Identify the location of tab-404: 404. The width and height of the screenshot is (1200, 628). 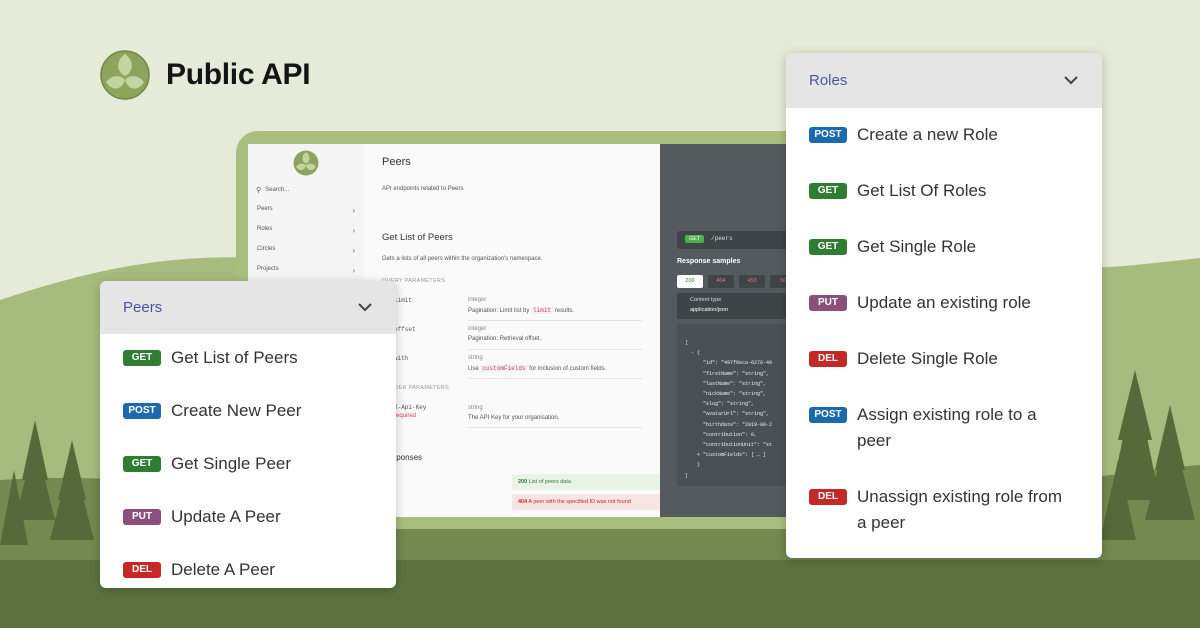
(721, 281).